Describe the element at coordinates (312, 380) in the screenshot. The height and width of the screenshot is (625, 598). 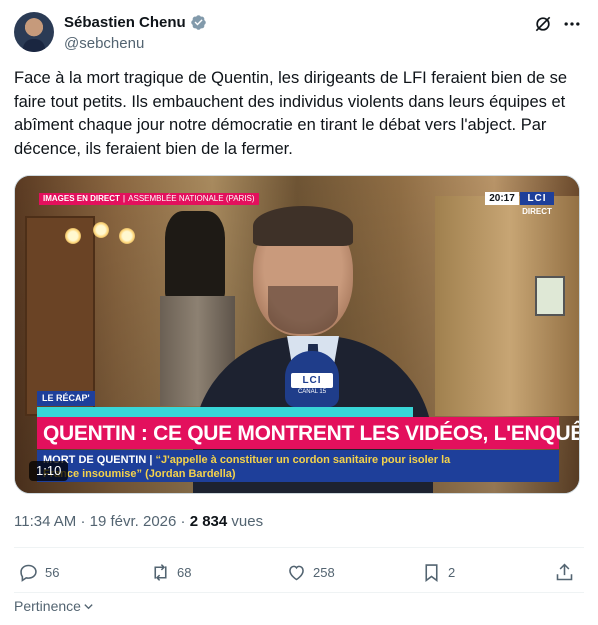
I see `microphone-logo: LCI` at that location.